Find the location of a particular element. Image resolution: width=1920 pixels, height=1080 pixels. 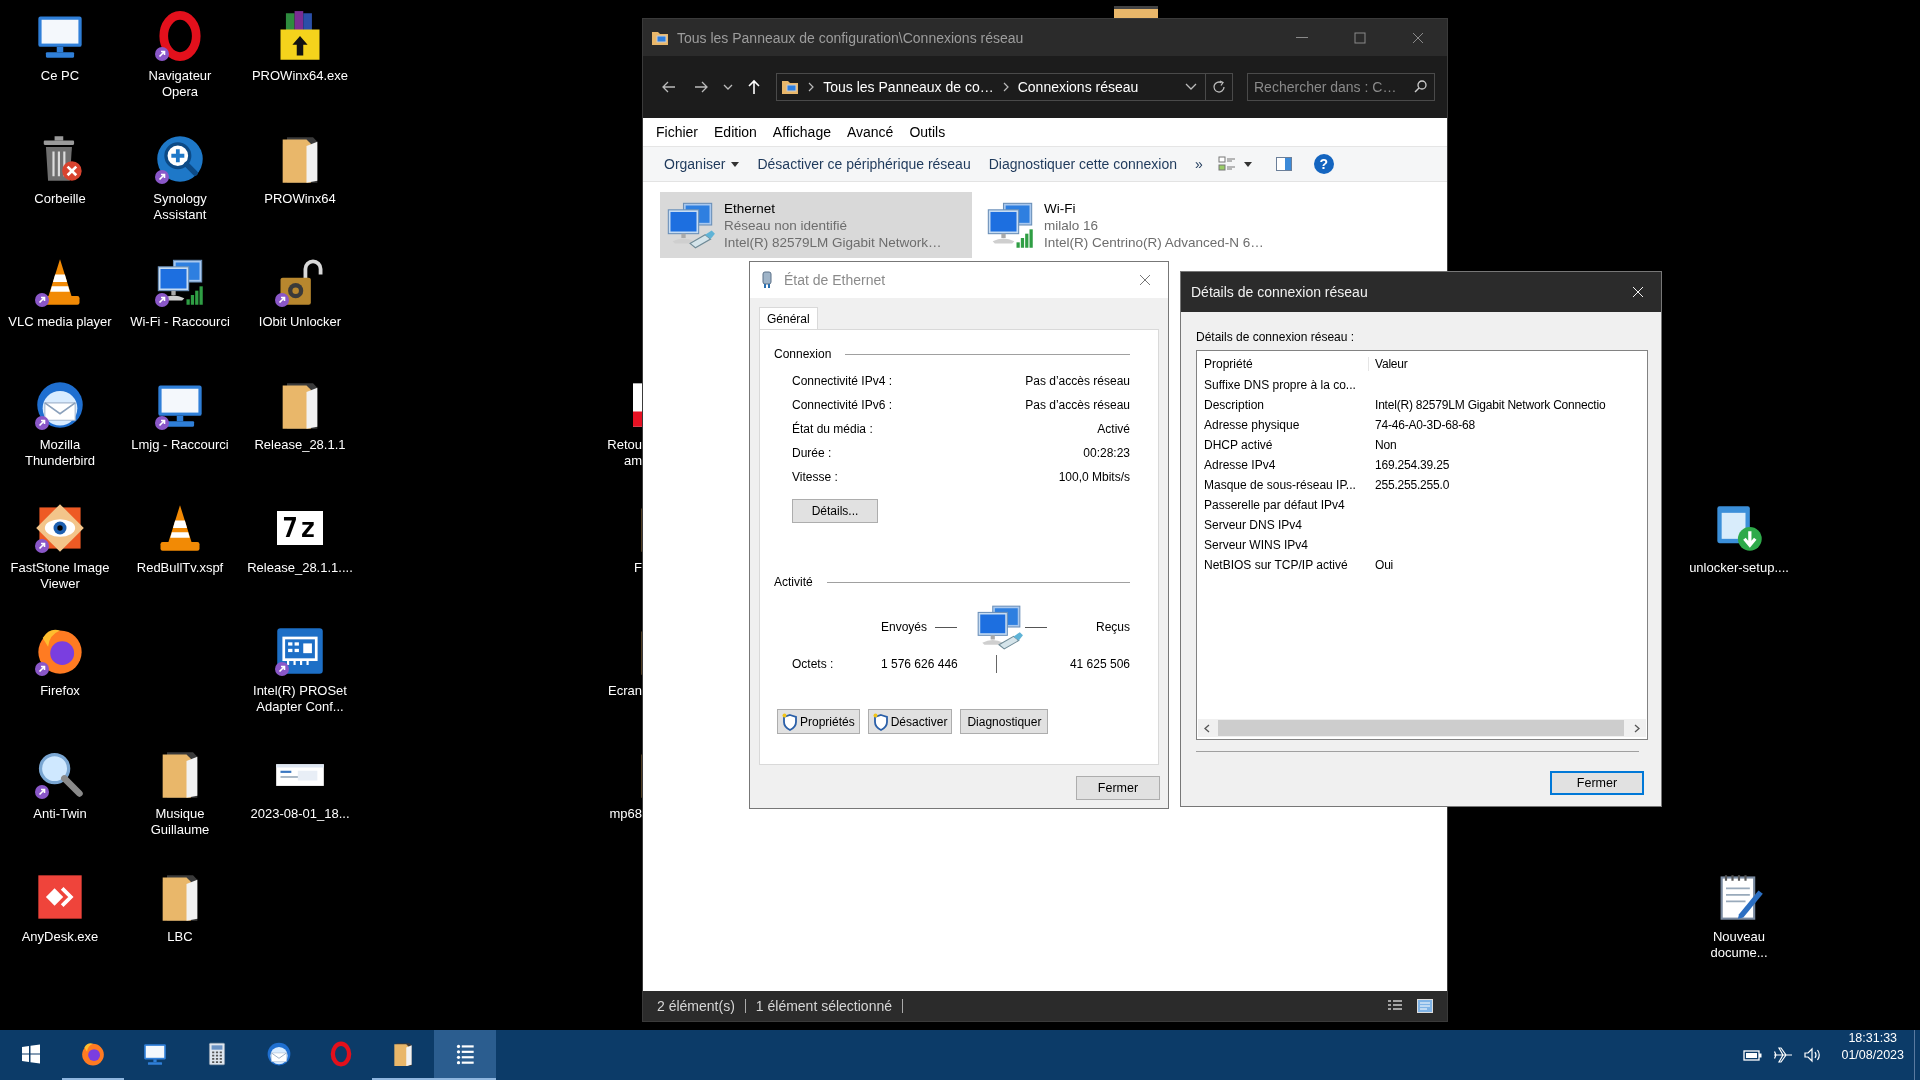

icon-label: mp68 is located at coordinates (625, 814).